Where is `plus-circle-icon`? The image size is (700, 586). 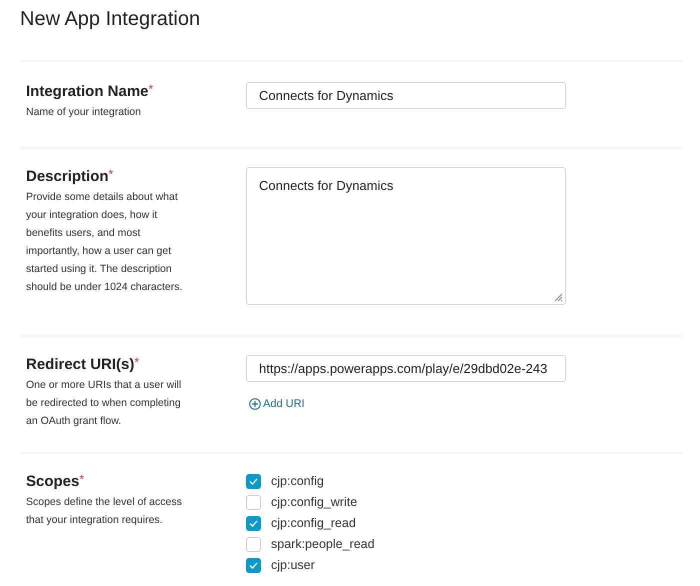 plus-circle-icon is located at coordinates (255, 404).